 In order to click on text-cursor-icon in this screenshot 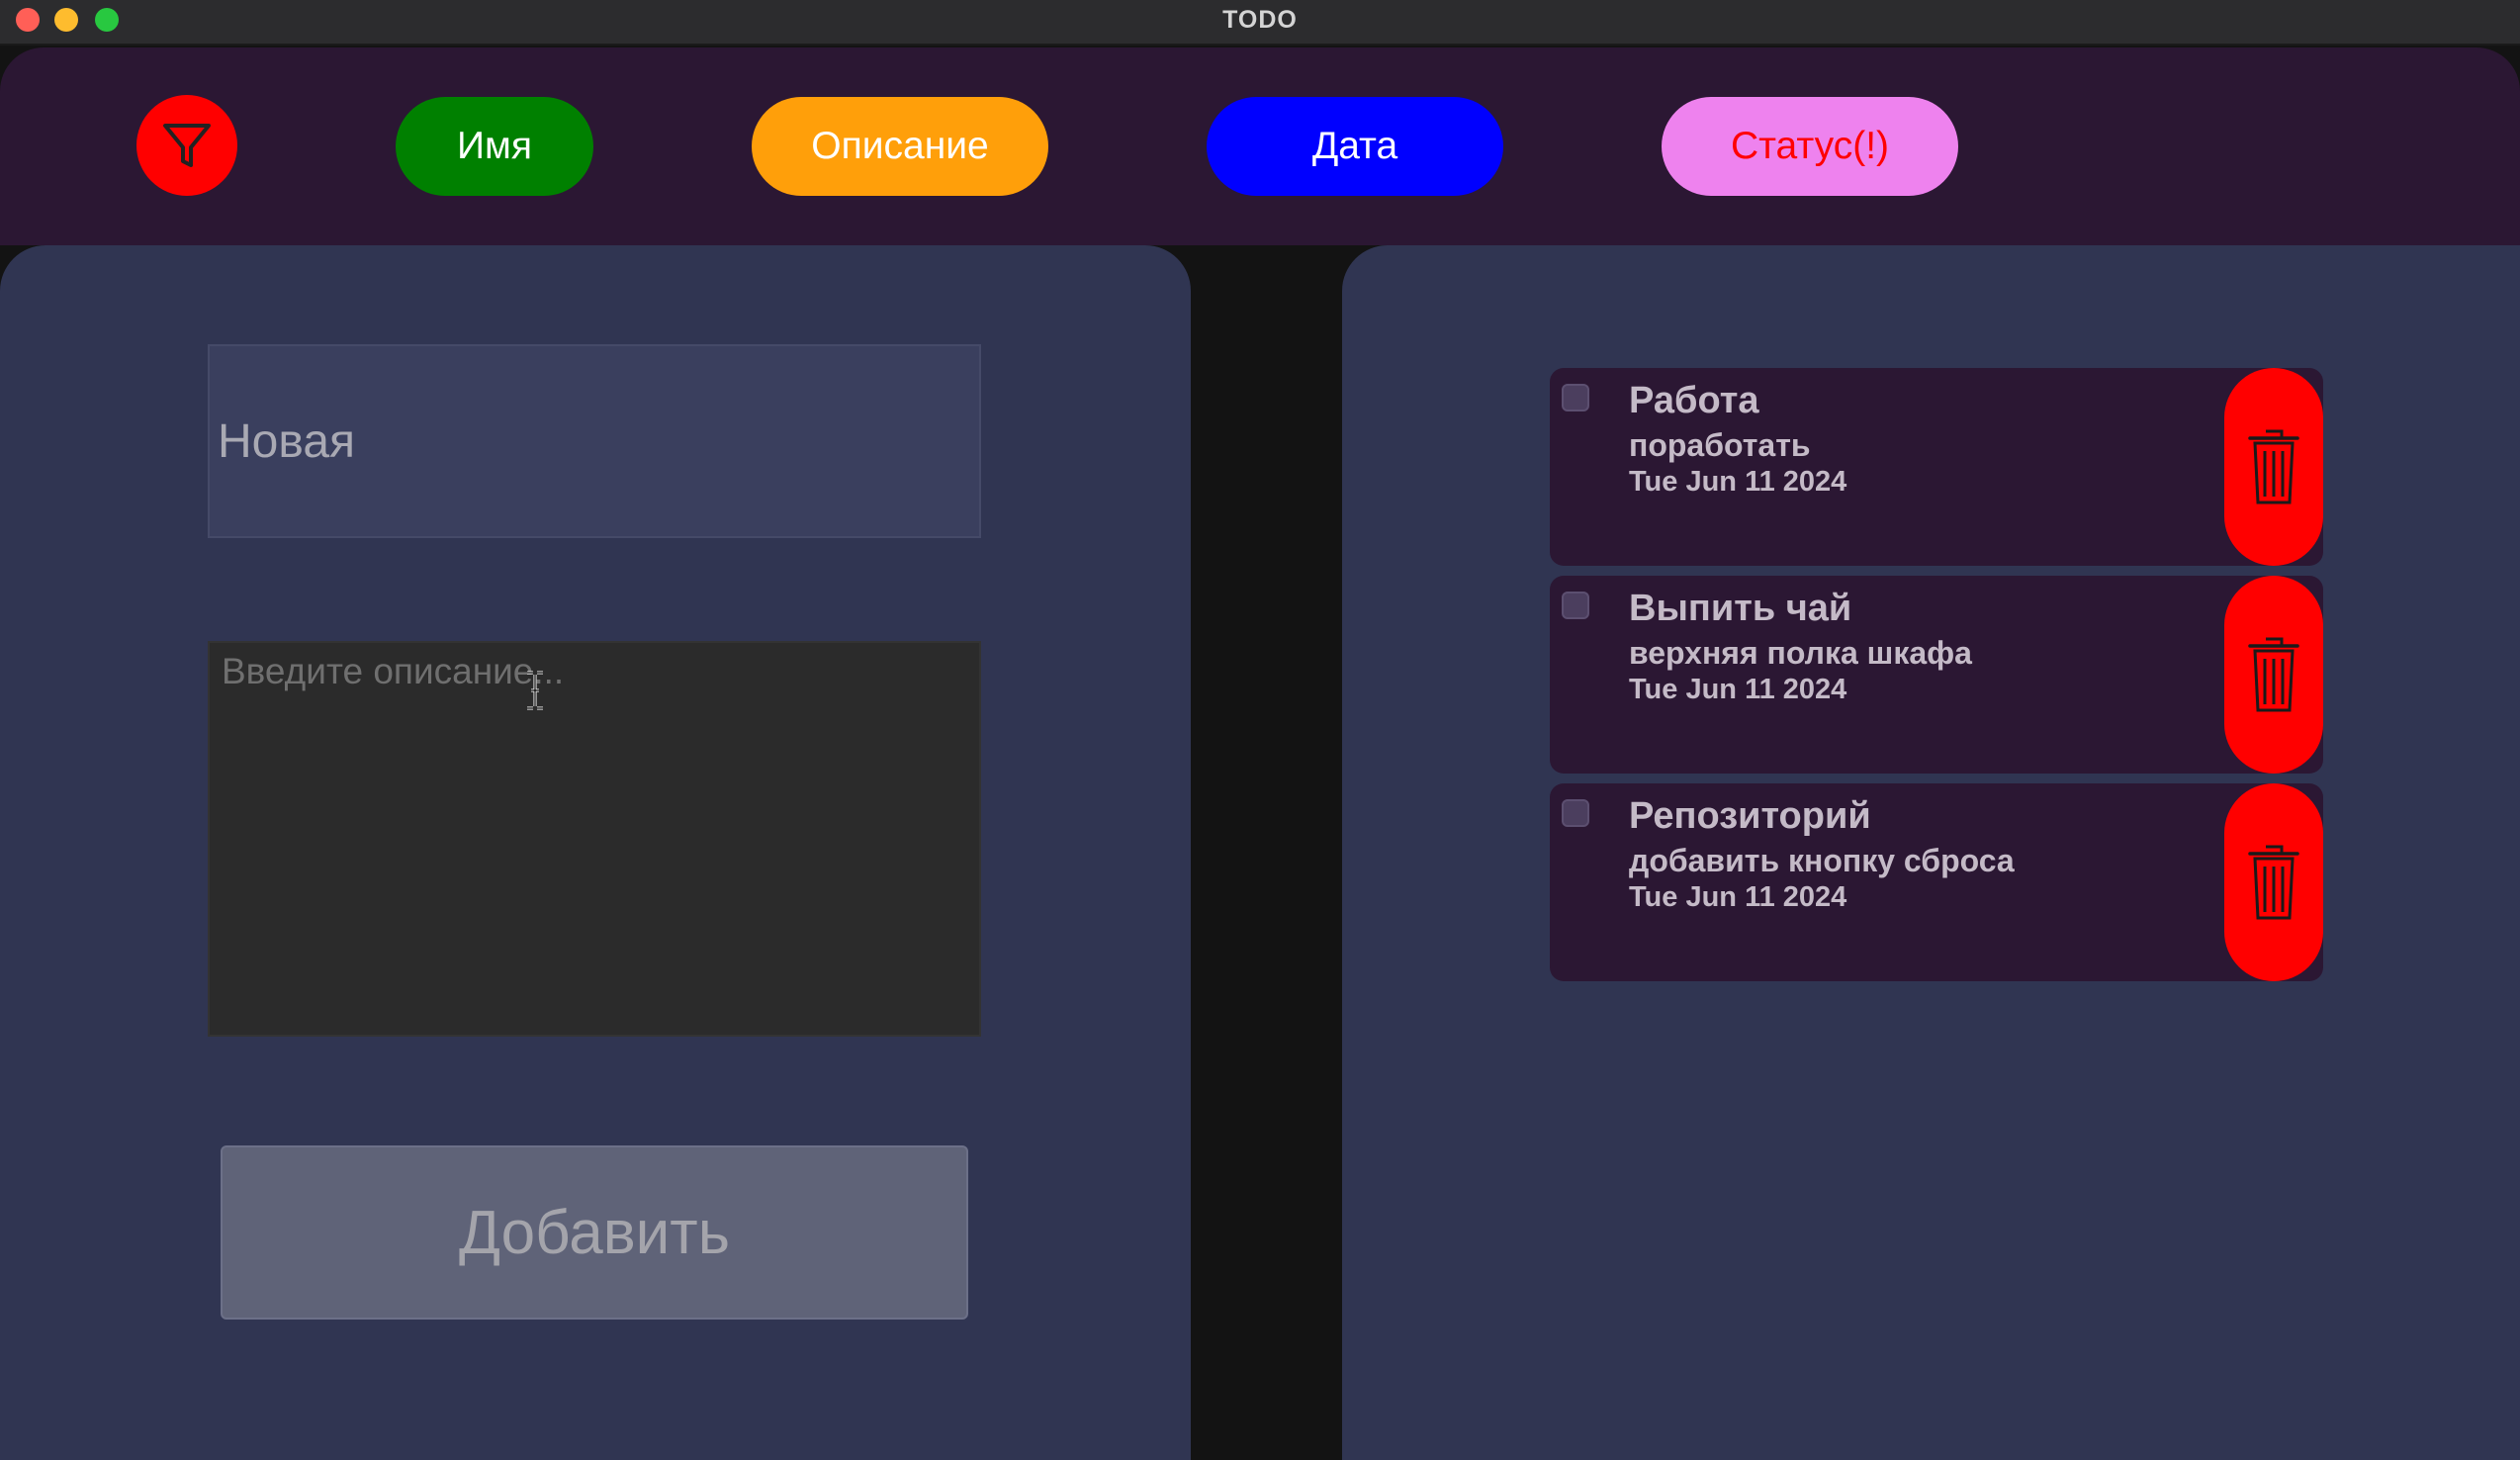, I will do `click(535, 690)`.